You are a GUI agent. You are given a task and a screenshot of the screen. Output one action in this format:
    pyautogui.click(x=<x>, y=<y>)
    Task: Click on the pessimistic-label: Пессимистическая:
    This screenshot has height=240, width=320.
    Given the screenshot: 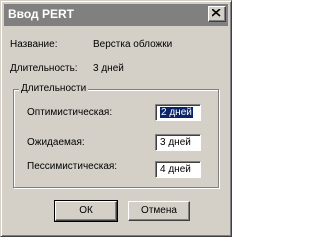 What is the action you would take?
    pyautogui.click(x=72, y=166)
    